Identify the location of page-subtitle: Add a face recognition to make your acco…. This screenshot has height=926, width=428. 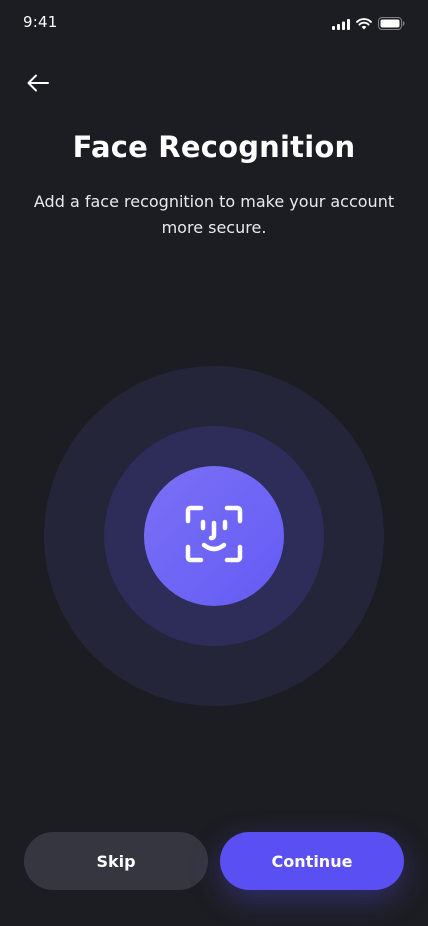
(214, 214).